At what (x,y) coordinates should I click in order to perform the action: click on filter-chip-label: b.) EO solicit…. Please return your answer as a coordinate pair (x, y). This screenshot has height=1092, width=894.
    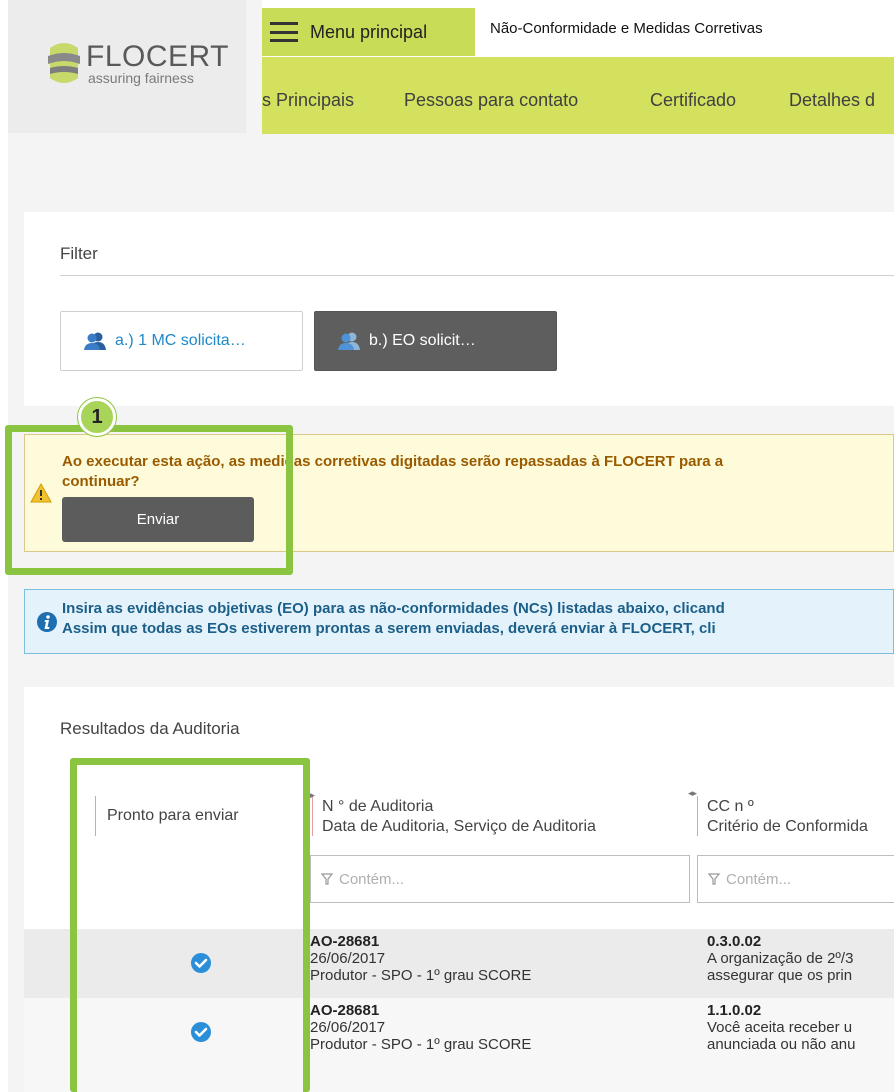
    Looking at the image, I should click on (422, 340).